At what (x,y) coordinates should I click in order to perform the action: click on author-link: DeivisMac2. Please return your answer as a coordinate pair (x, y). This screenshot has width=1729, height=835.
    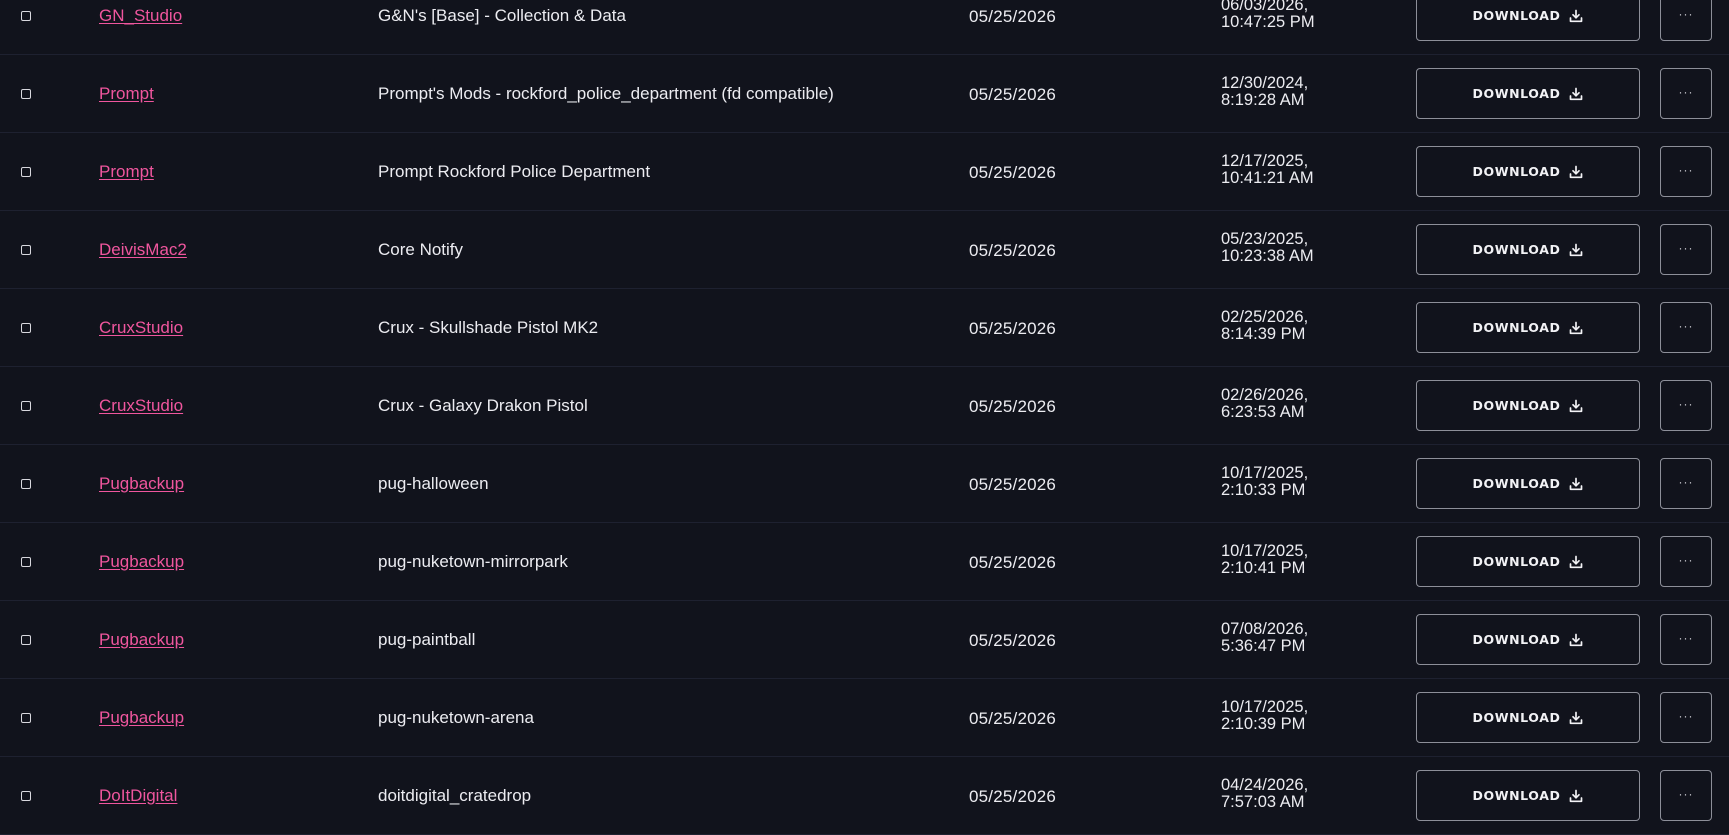
    Looking at the image, I should click on (143, 250).